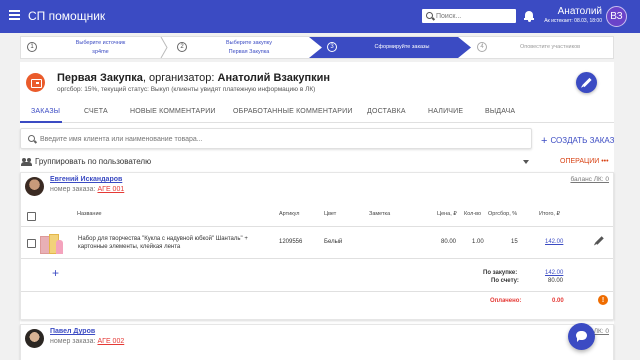 The height and width of the screenshot is (360, 640). Describe the element at coordinates (93, 47) in the screenshot. I see `step-select-source: 1 Выберите источник sp4me` at that location.